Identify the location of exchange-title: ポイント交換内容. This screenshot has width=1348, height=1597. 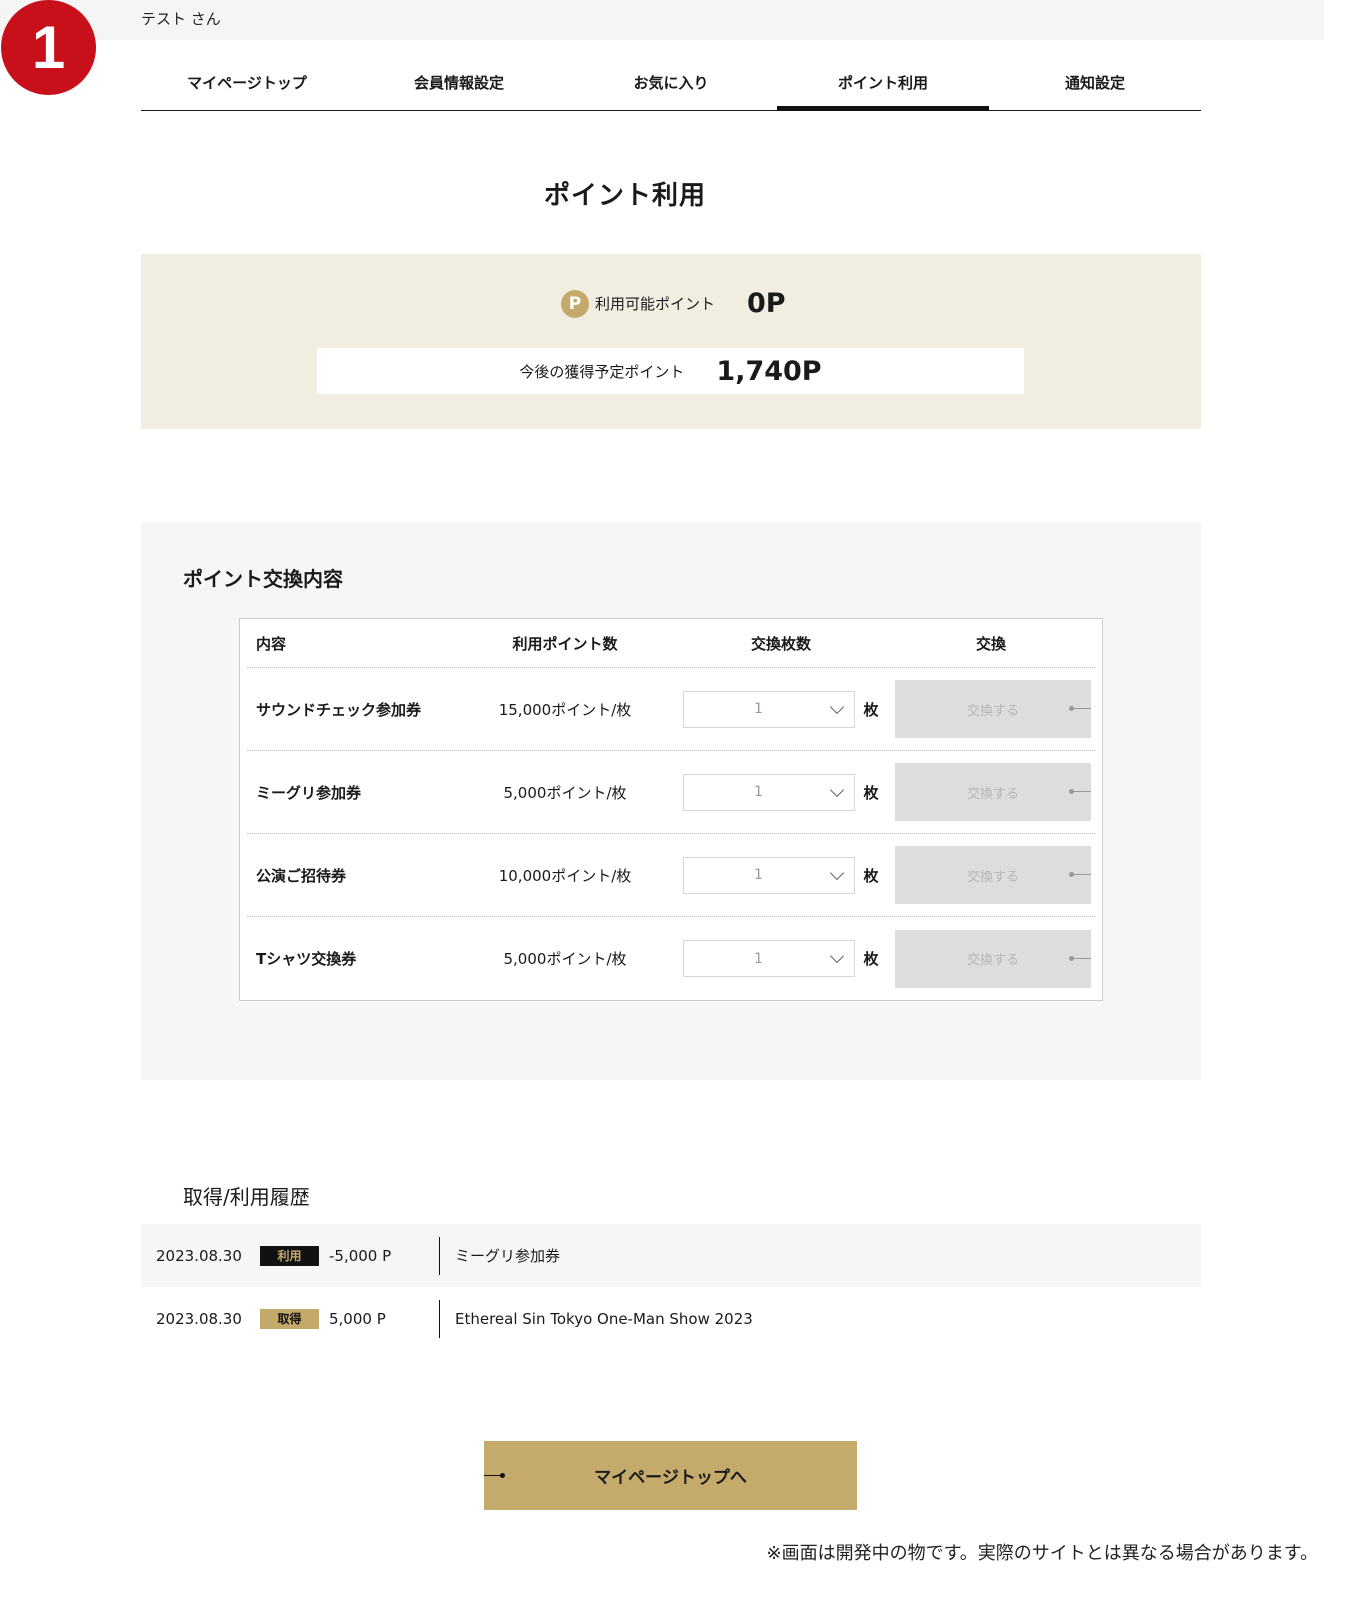
(263, 579).